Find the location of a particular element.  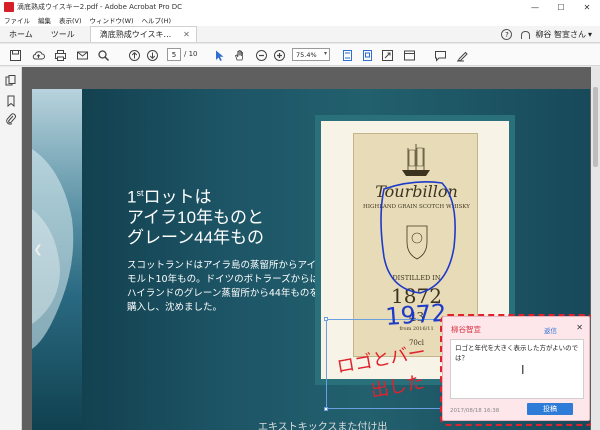

headline-line-2: アイラ10年ものと is located at coordinates (196, 217).